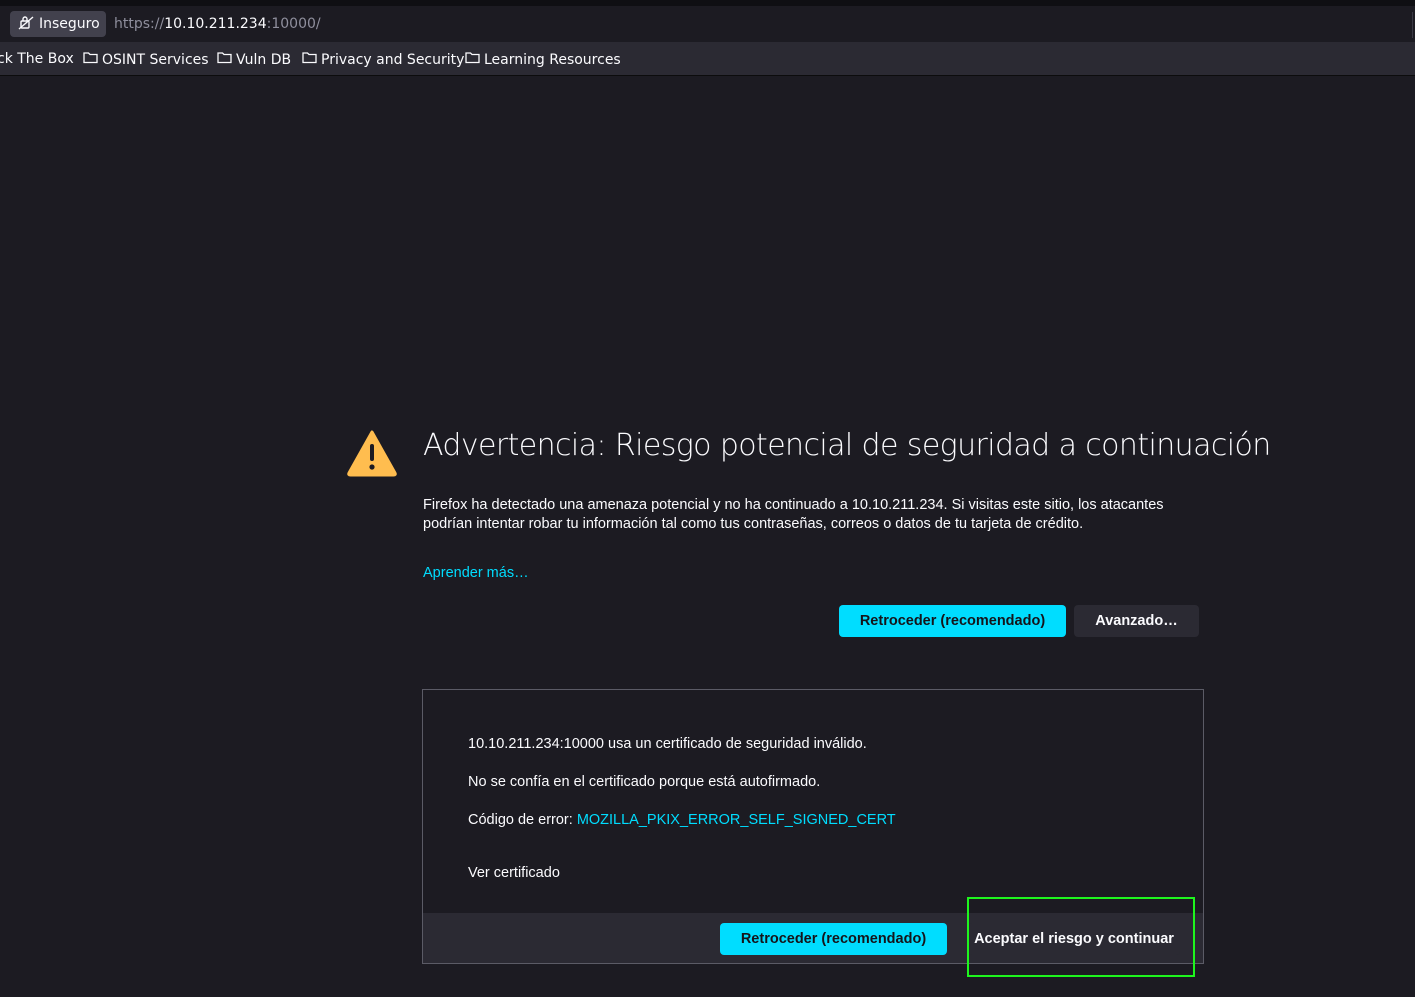 The height and width of the screenshot is (997, 1415). I want to click on bookmark-label: Vuln DB, so click(264, 59).